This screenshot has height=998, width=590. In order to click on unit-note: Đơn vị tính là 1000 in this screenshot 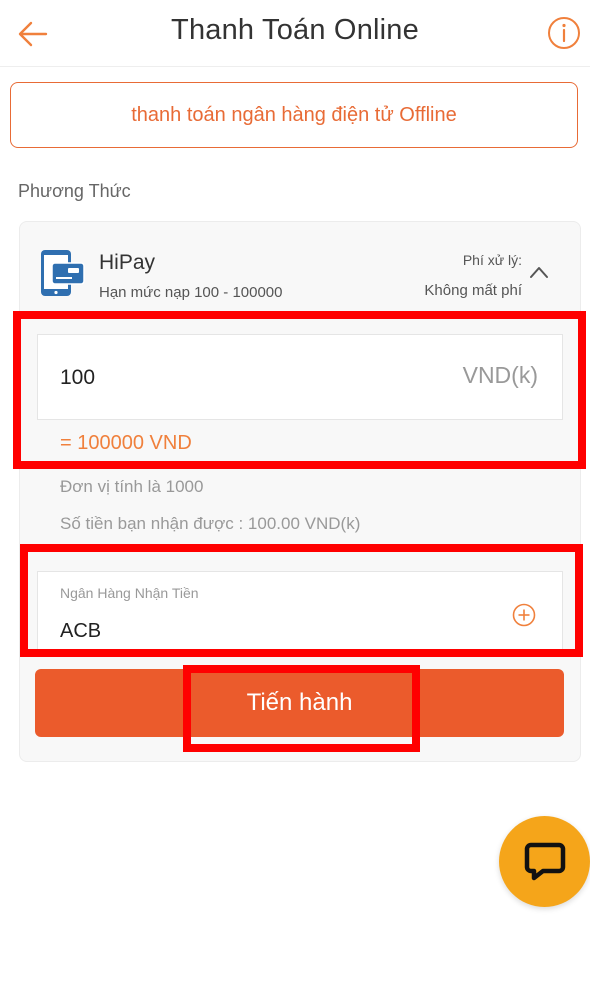, I will do `click(132, 486)`.